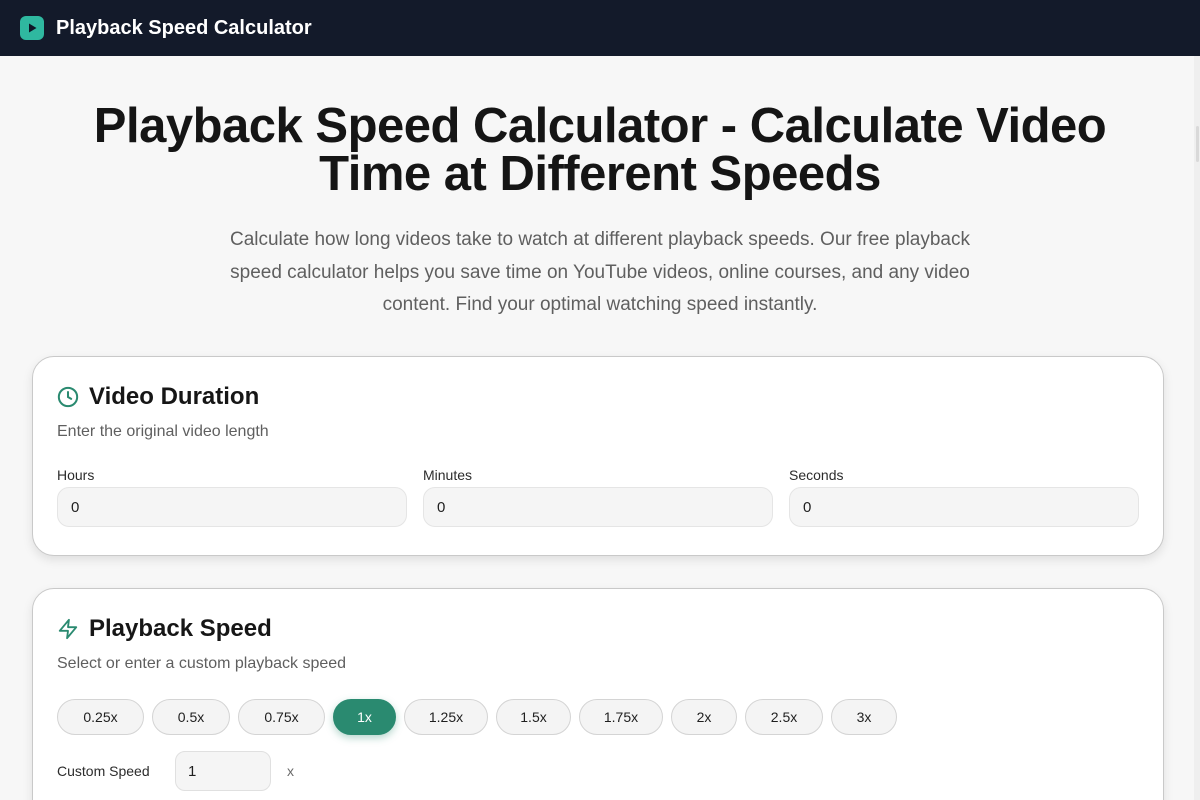  Describe the element at coordinates (163, 431) in the screenshot. I see `video-duration-subtitle: Enter the original video length` at that location.